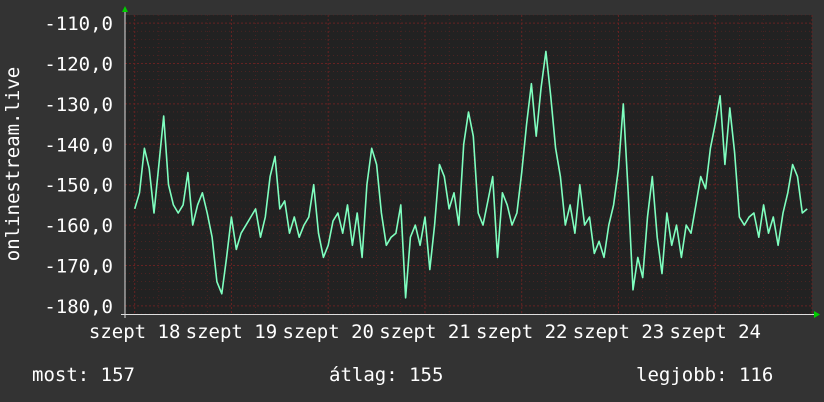  Describe the element at coordinates (619, 332) in the screenshot. I see `x-tick-label: szept 23` at that location.